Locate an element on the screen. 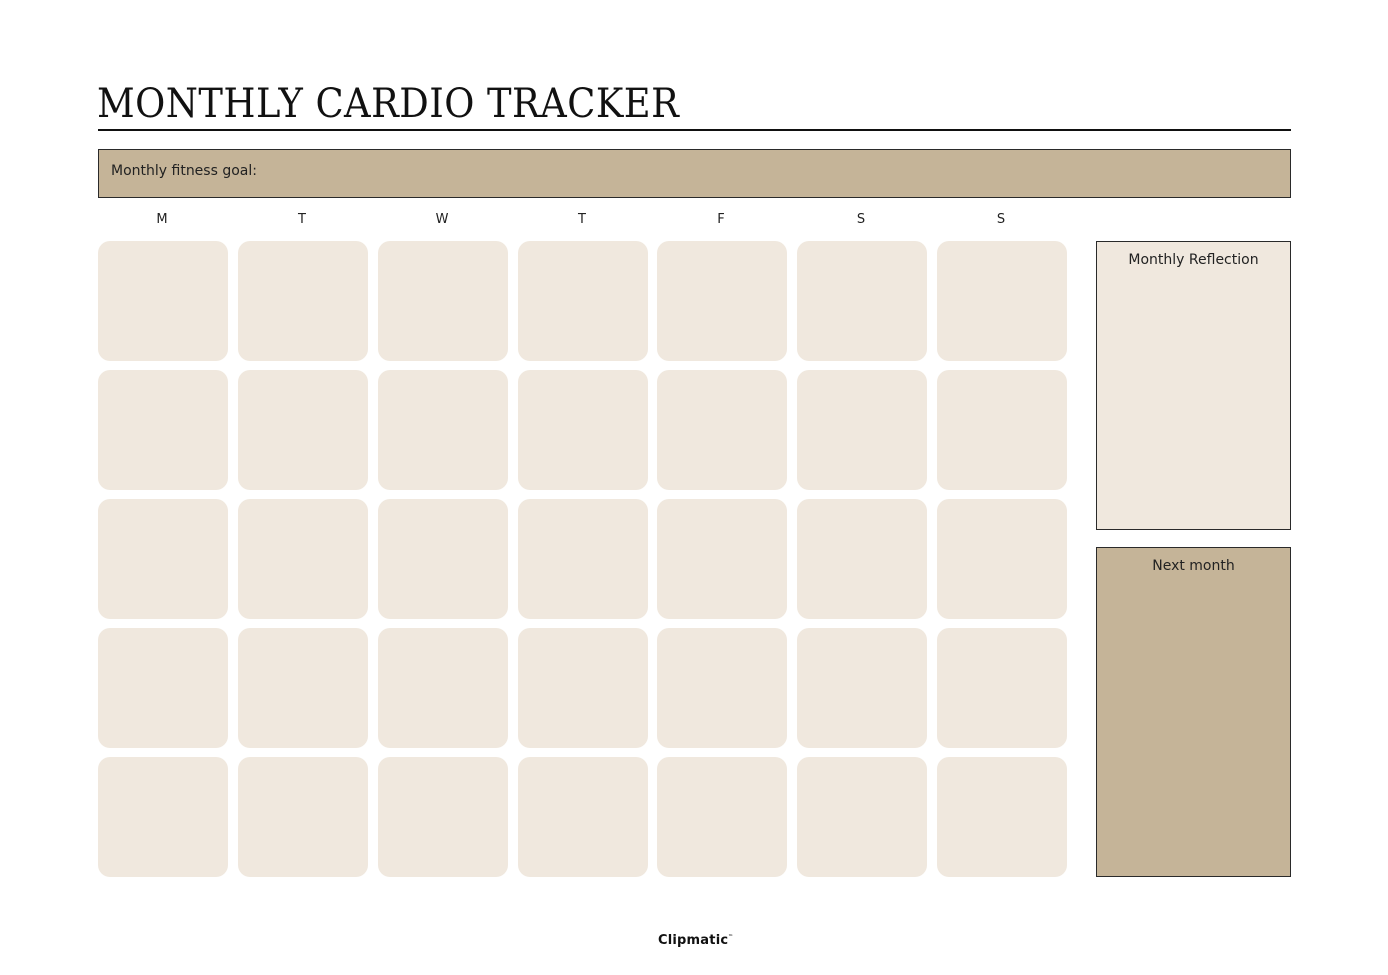 The height and width of the screenshot is (975, 1388). brand-logo: Clipmatic™ is located at coordinates (695, 940).